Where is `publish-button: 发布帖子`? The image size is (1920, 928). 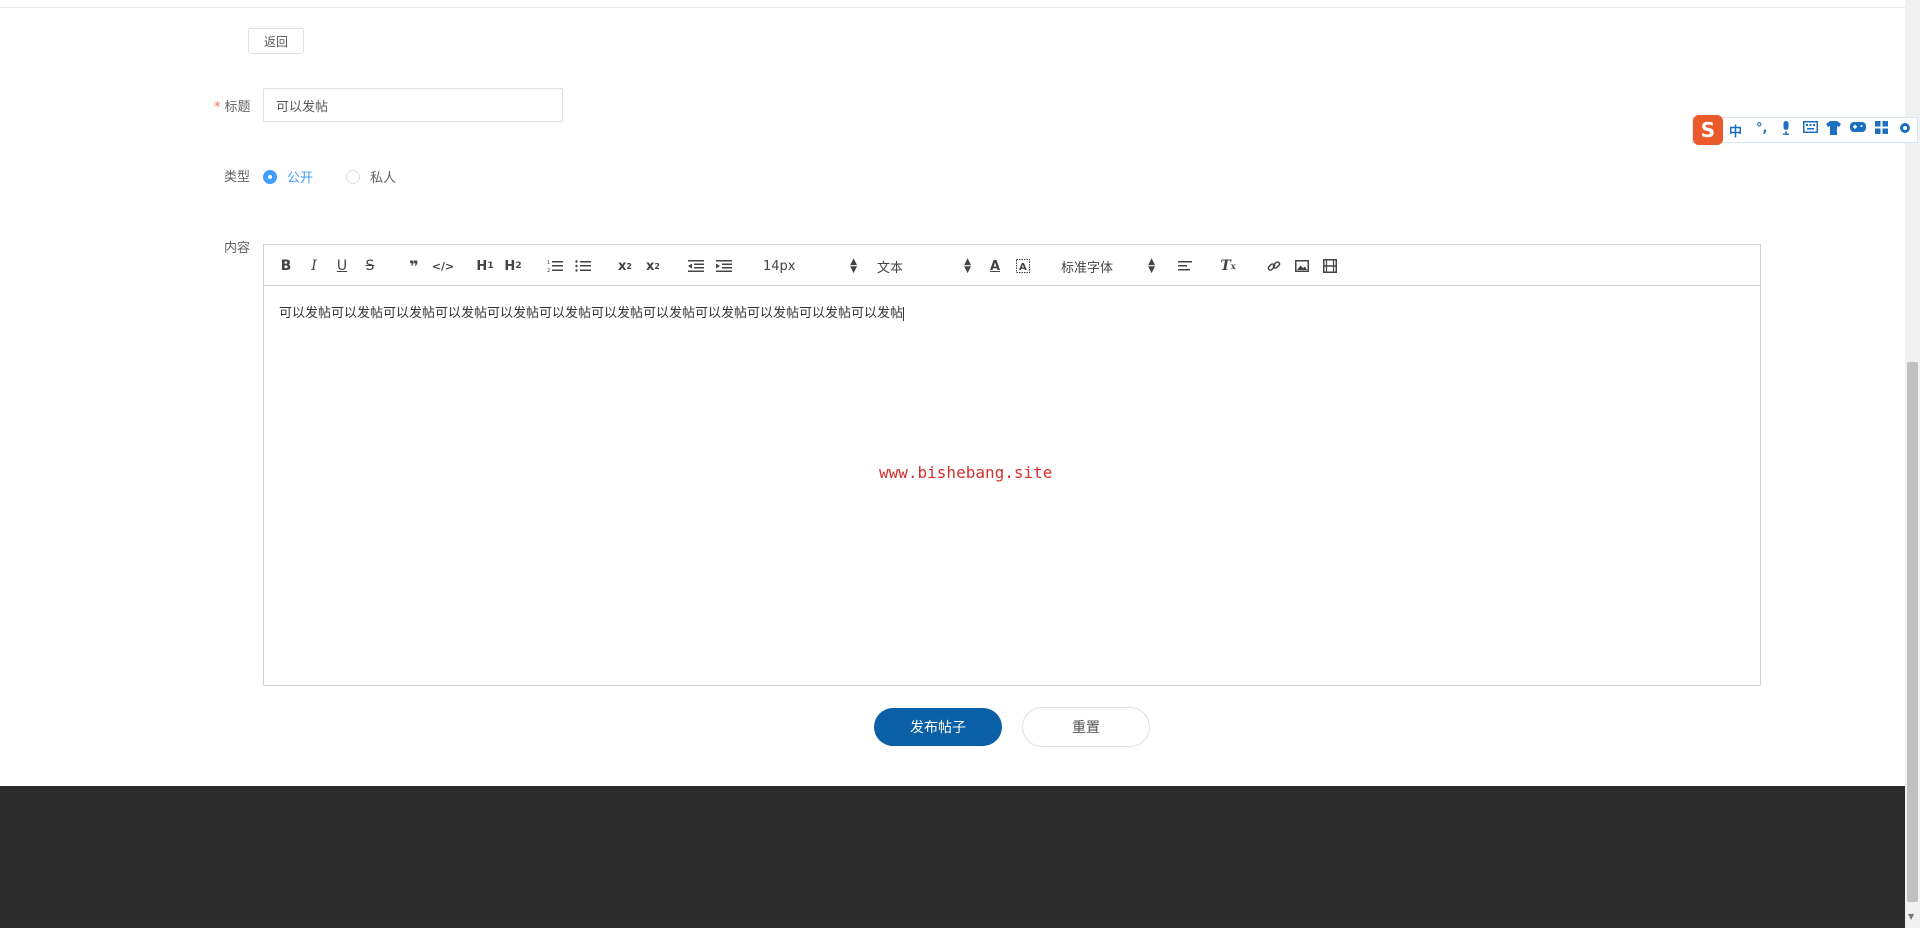
publish-button: 发布帖子 is located at coordinates (938, 727).